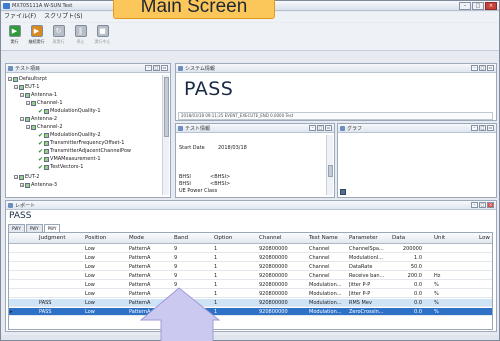 The width and height of the screenshot is (500, 341). I want to click on cancel-button: ■ 実行中止, so click(102, 37).